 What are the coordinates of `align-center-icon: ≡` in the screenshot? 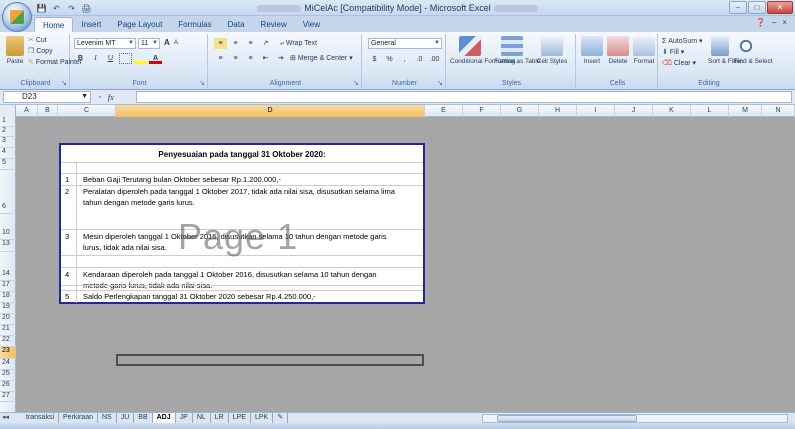 It's located at (235, 58).